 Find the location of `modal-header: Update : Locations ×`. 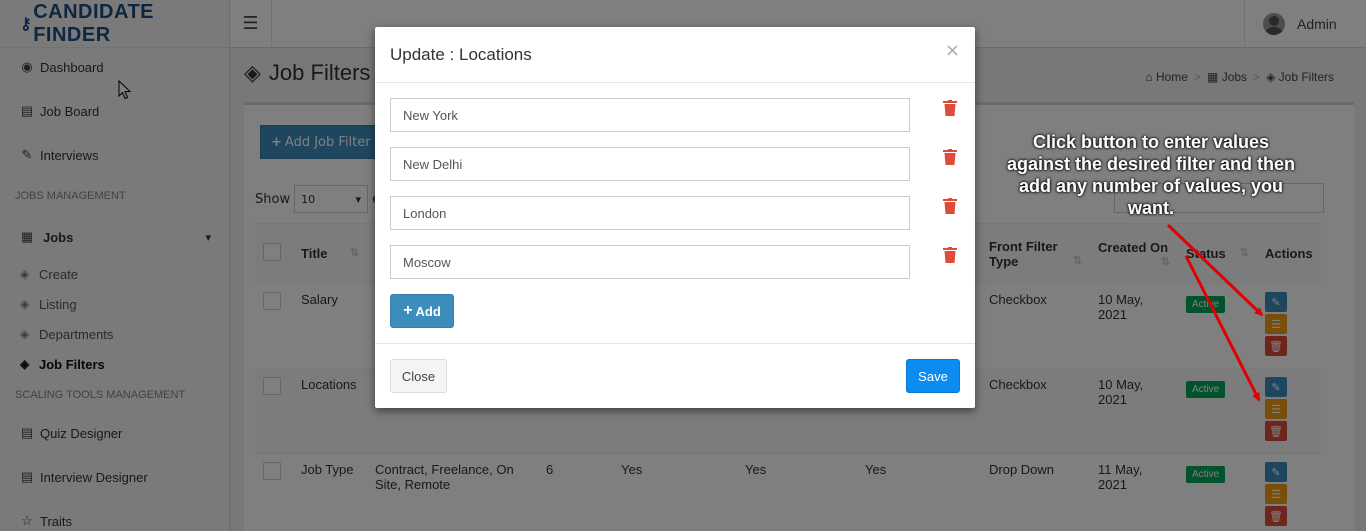

modal-header: Update : Locations × is located at coordinates (675, 55).